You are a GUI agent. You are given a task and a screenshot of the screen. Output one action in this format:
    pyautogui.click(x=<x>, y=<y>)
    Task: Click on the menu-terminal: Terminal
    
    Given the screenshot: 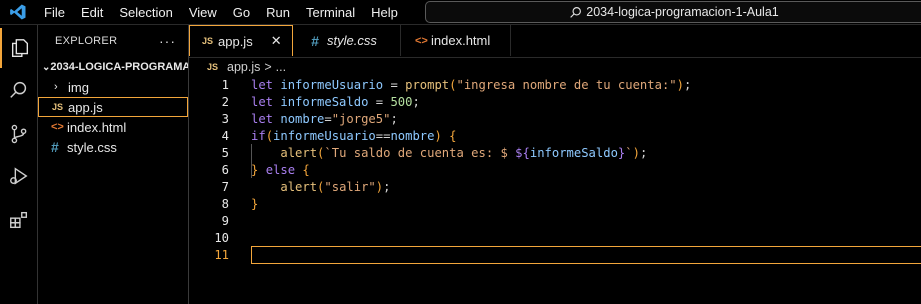 What is the action you would take?
    pyautogui.click(x=330, y=12)
    